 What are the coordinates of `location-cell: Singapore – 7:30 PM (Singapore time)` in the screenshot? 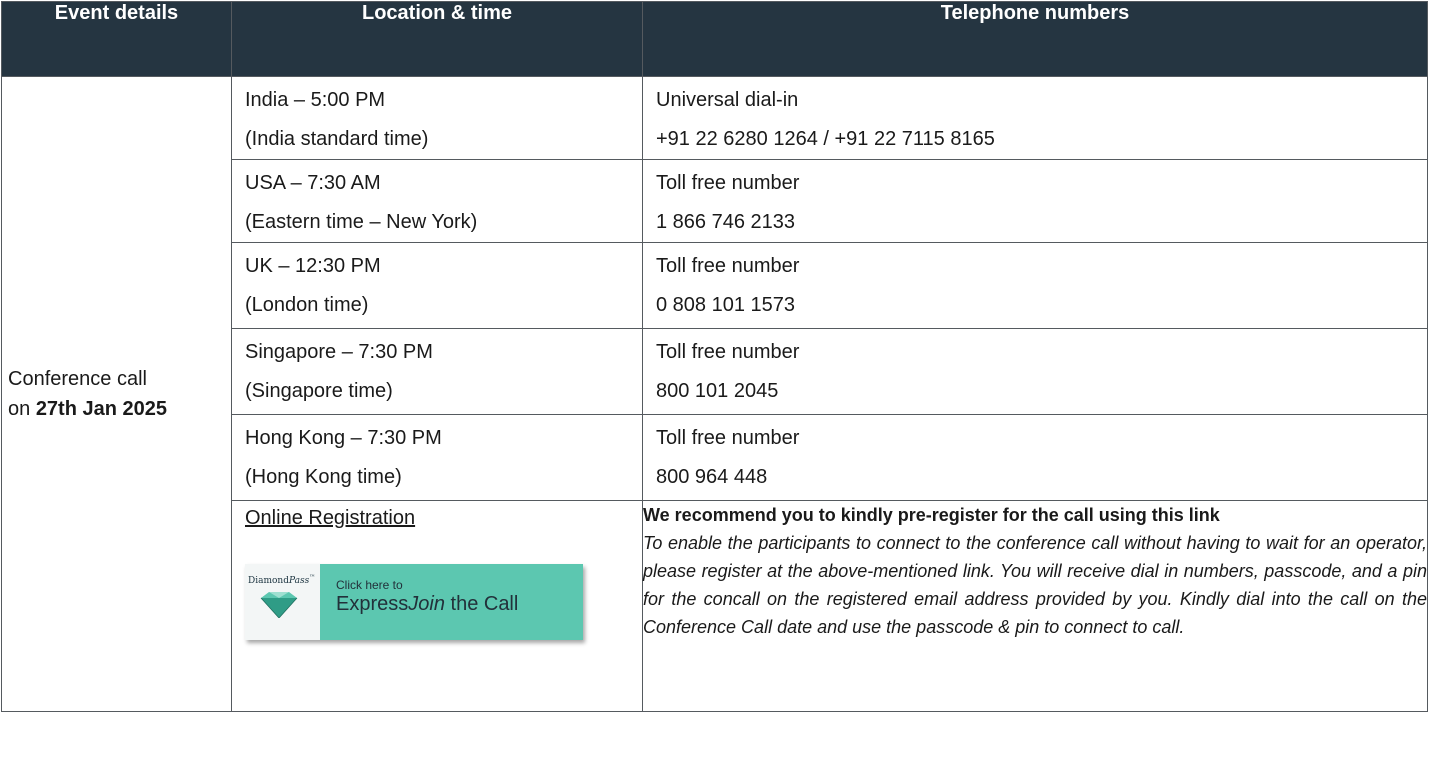 It's located at (437, 371).